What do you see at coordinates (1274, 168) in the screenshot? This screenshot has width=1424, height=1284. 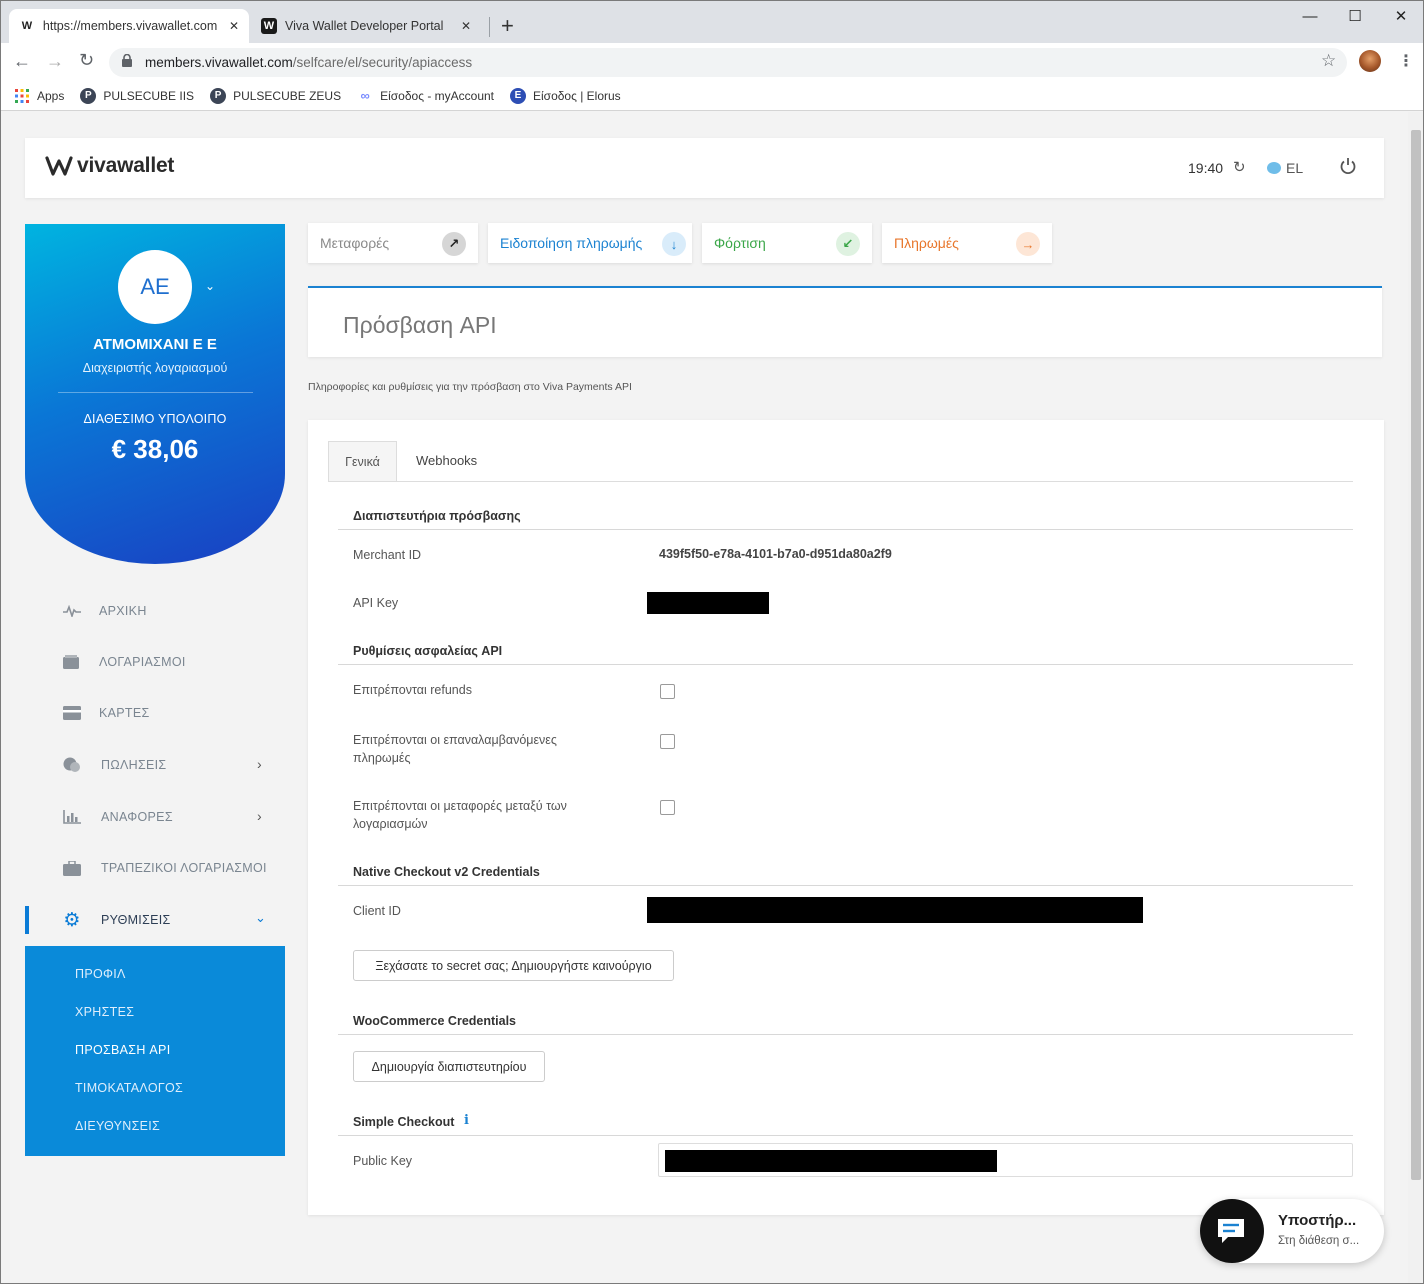 I see `language-bubble-icon` at bounding box center [1274, 168].